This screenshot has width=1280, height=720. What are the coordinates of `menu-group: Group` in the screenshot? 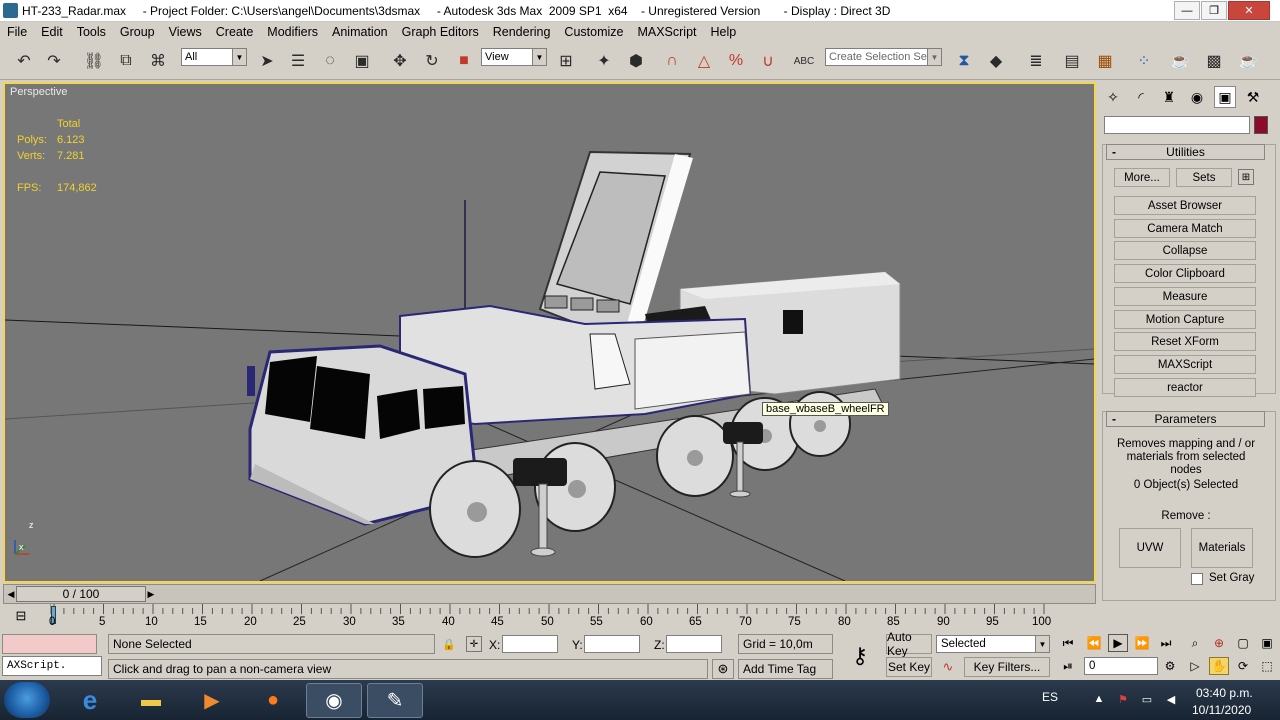 It's located at (137, 32).